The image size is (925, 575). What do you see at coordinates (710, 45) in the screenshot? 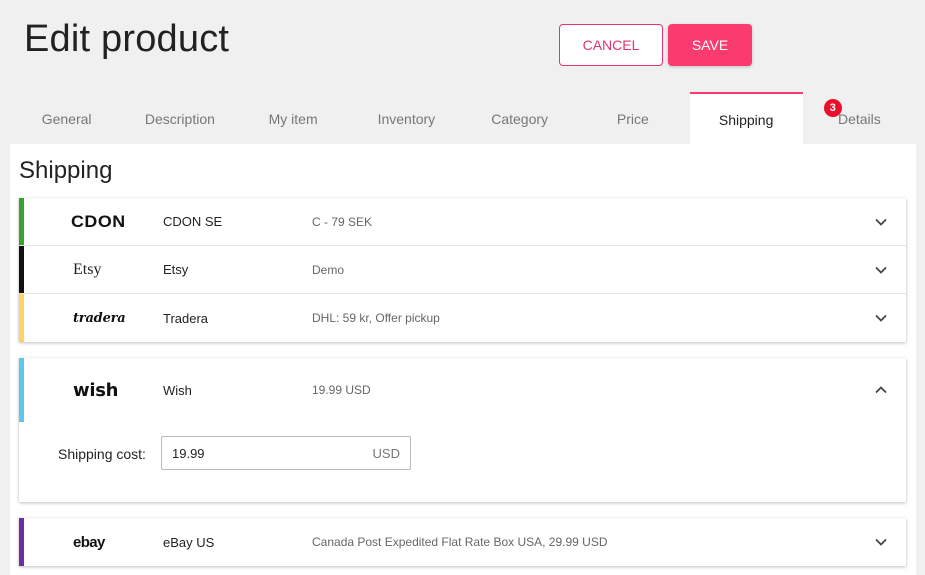
I see `save-button: SAVE` at bounding box center [710, 45].